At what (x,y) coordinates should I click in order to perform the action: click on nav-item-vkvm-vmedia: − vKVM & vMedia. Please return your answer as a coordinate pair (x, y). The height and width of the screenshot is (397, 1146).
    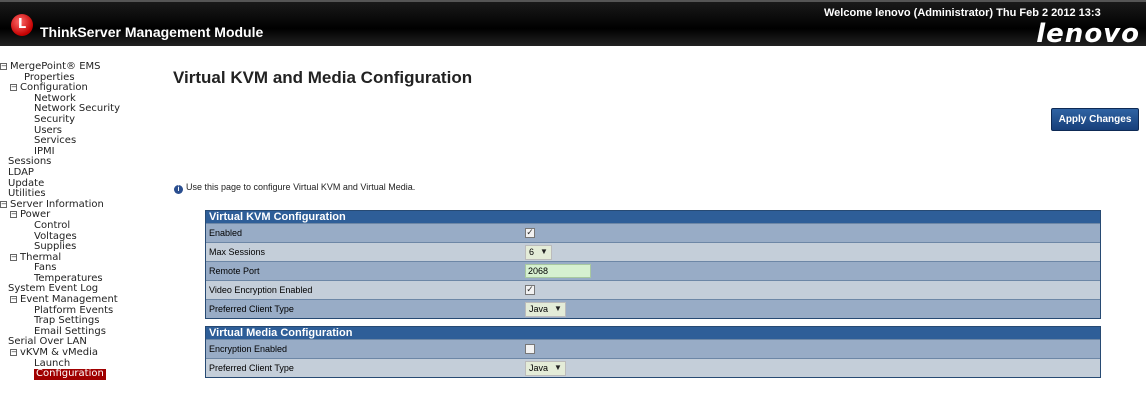
    Looking at the image, I should click on (75, 353).